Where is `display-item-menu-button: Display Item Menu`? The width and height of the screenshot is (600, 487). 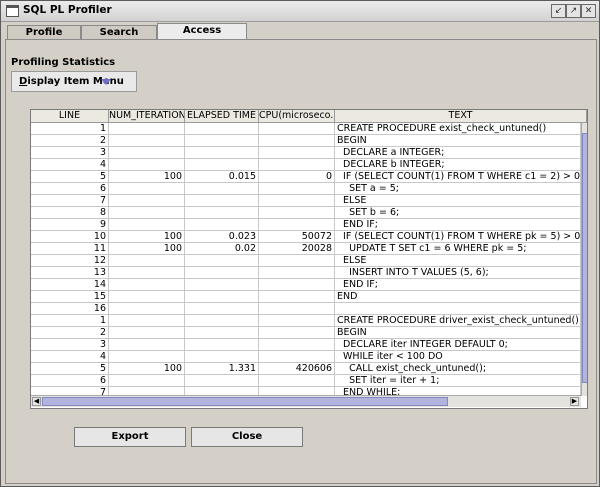 display-item-menu-button: Display Item Menu is located at coordinates (74, 81).